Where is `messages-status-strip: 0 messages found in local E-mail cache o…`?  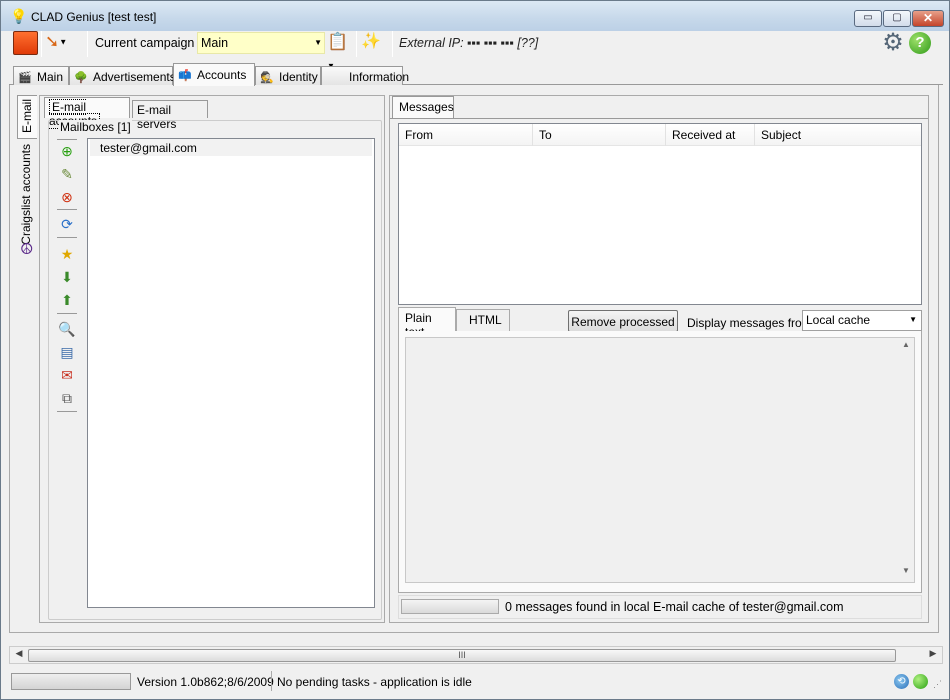 messages-status-strip: 0 messages found in local E-mail cache o… is located at coordinates (660, 607).